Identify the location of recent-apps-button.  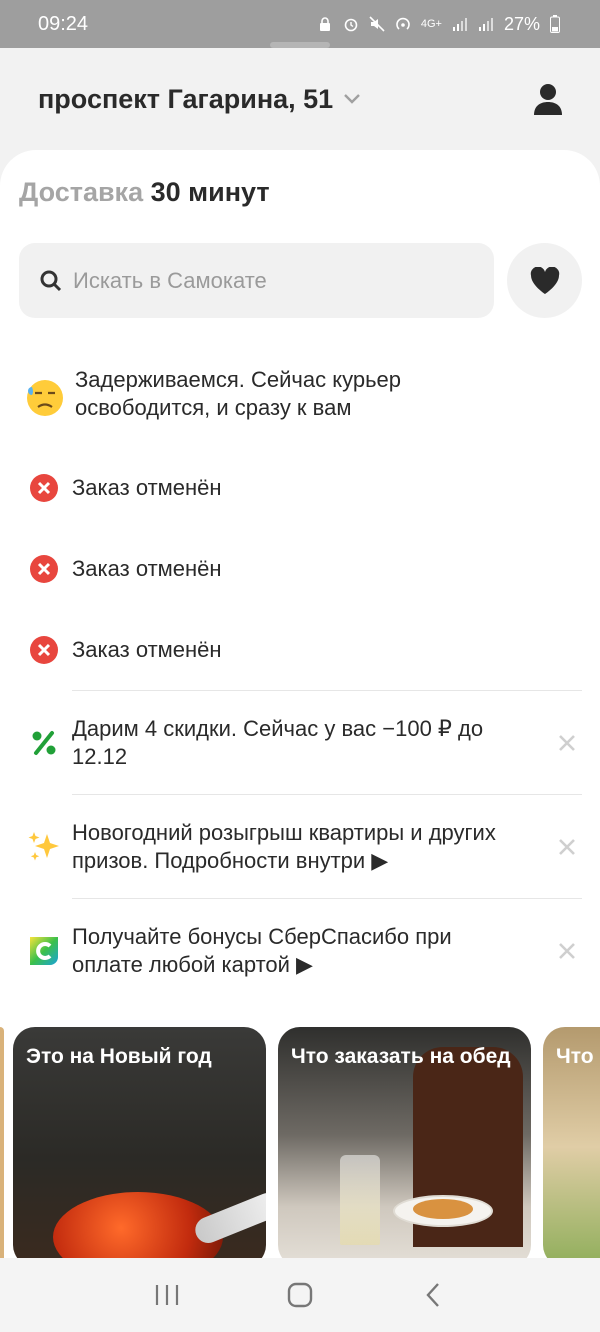
(167, 1295).